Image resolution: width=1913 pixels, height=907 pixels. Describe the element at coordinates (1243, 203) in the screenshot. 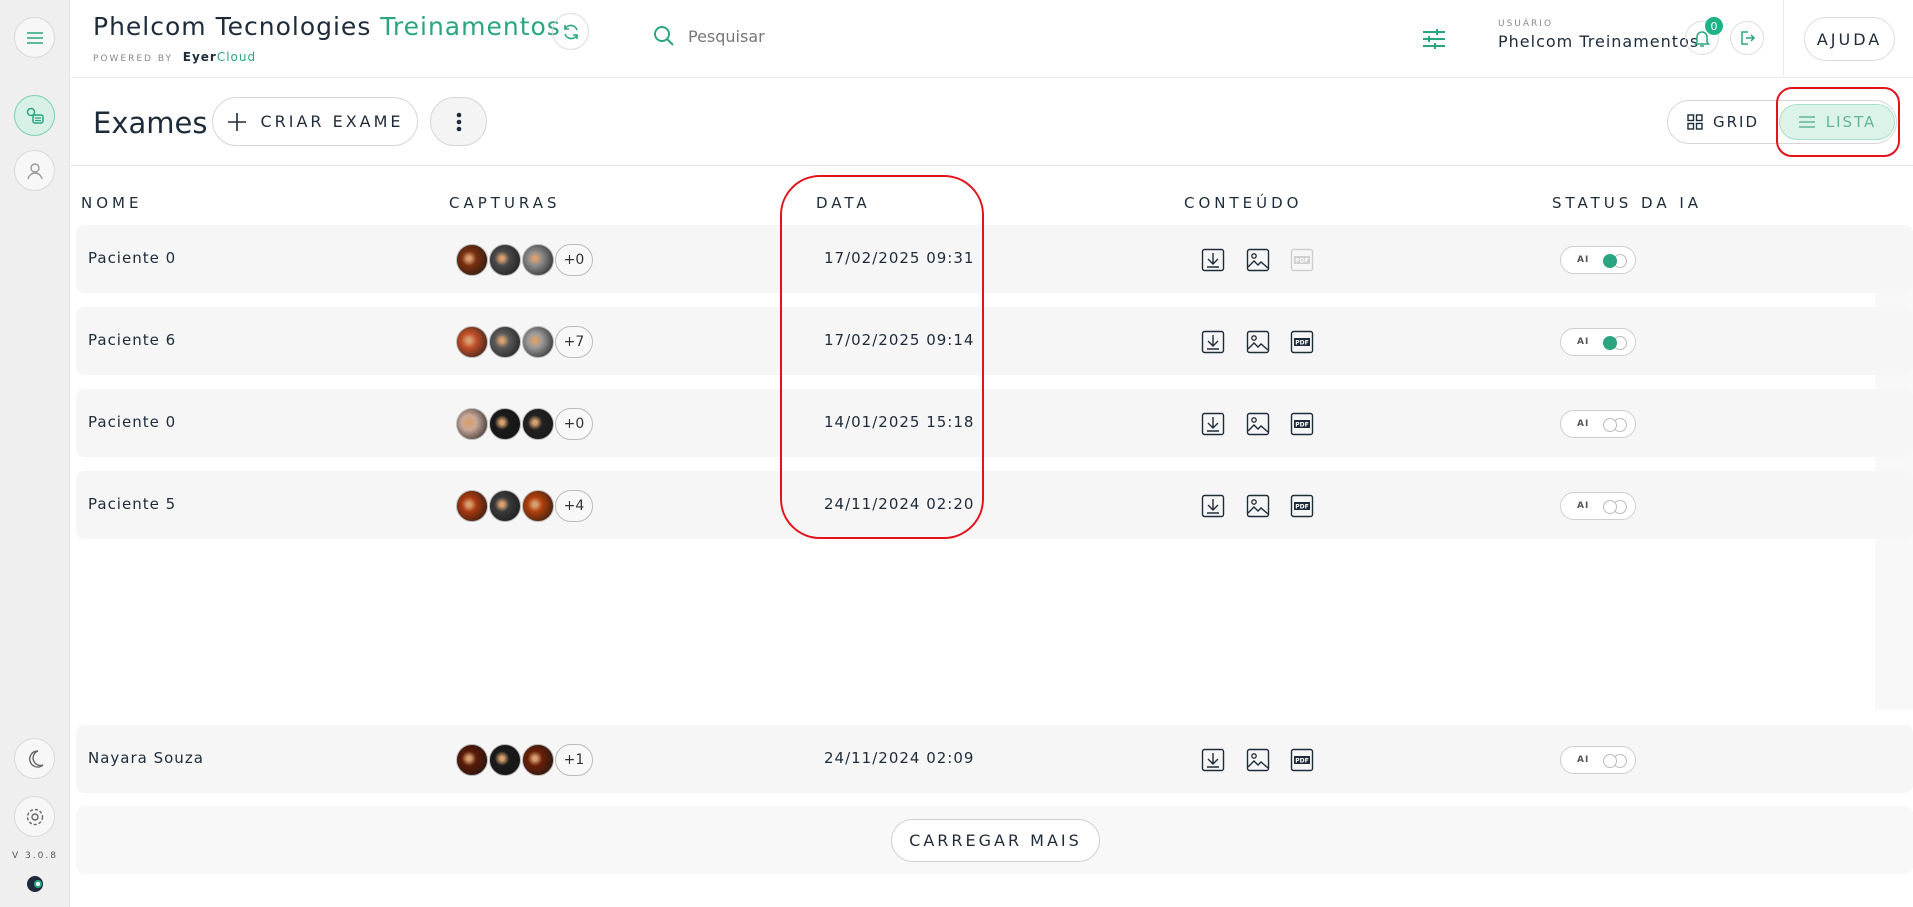

I see `column-header-content: CONTEÚDO` at that location.